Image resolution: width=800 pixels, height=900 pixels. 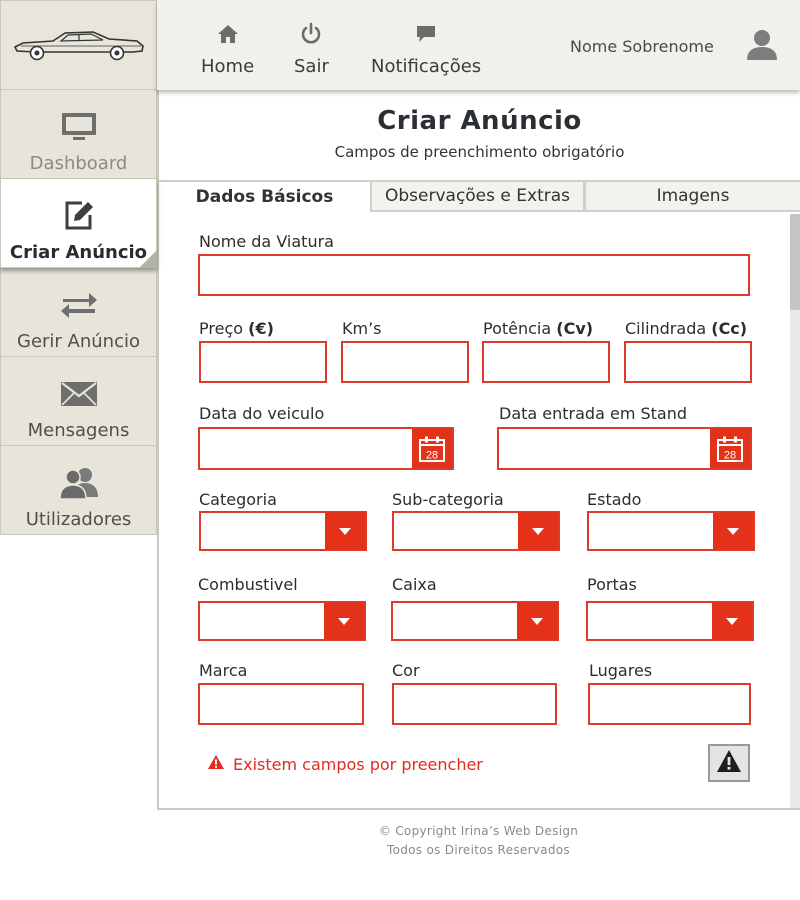 I want to click on categoria-label: Categoria, so click(x=238, y=499).